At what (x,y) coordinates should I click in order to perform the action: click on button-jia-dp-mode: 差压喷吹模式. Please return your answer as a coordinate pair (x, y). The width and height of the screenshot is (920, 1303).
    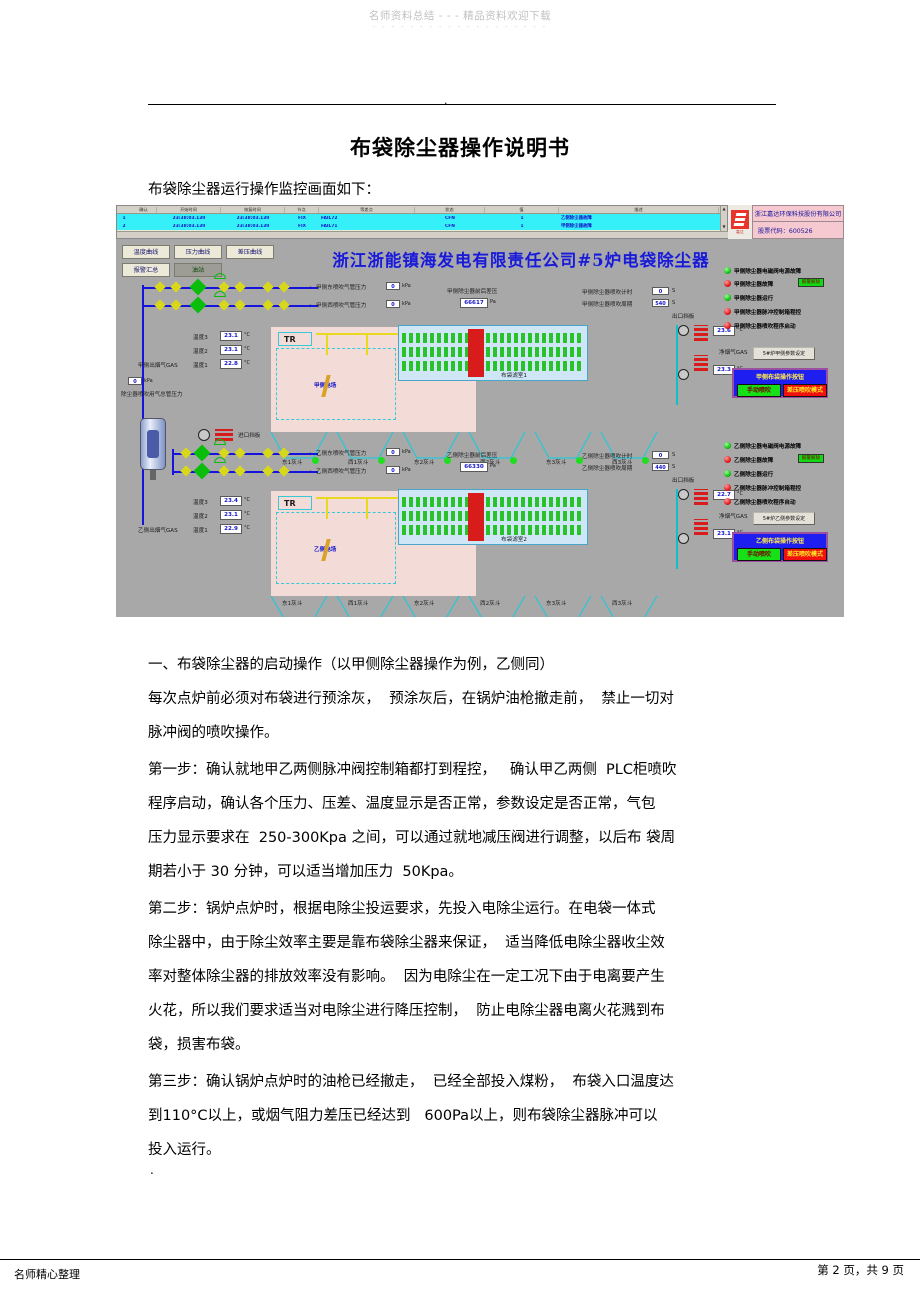
    Looking at the image, I should click on (805, 390).